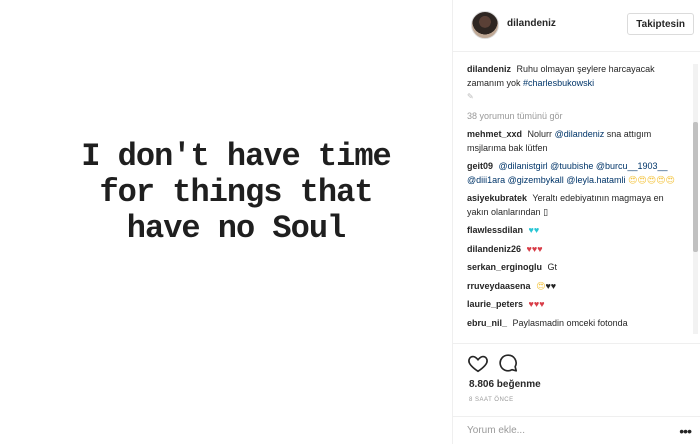 The width and height of the screenshot is (700, 444). What do you see at coordinates (504, 267) in the screenshot?
I see `comment-username: serkan_erginoglu` at bounding box center [504, 267].